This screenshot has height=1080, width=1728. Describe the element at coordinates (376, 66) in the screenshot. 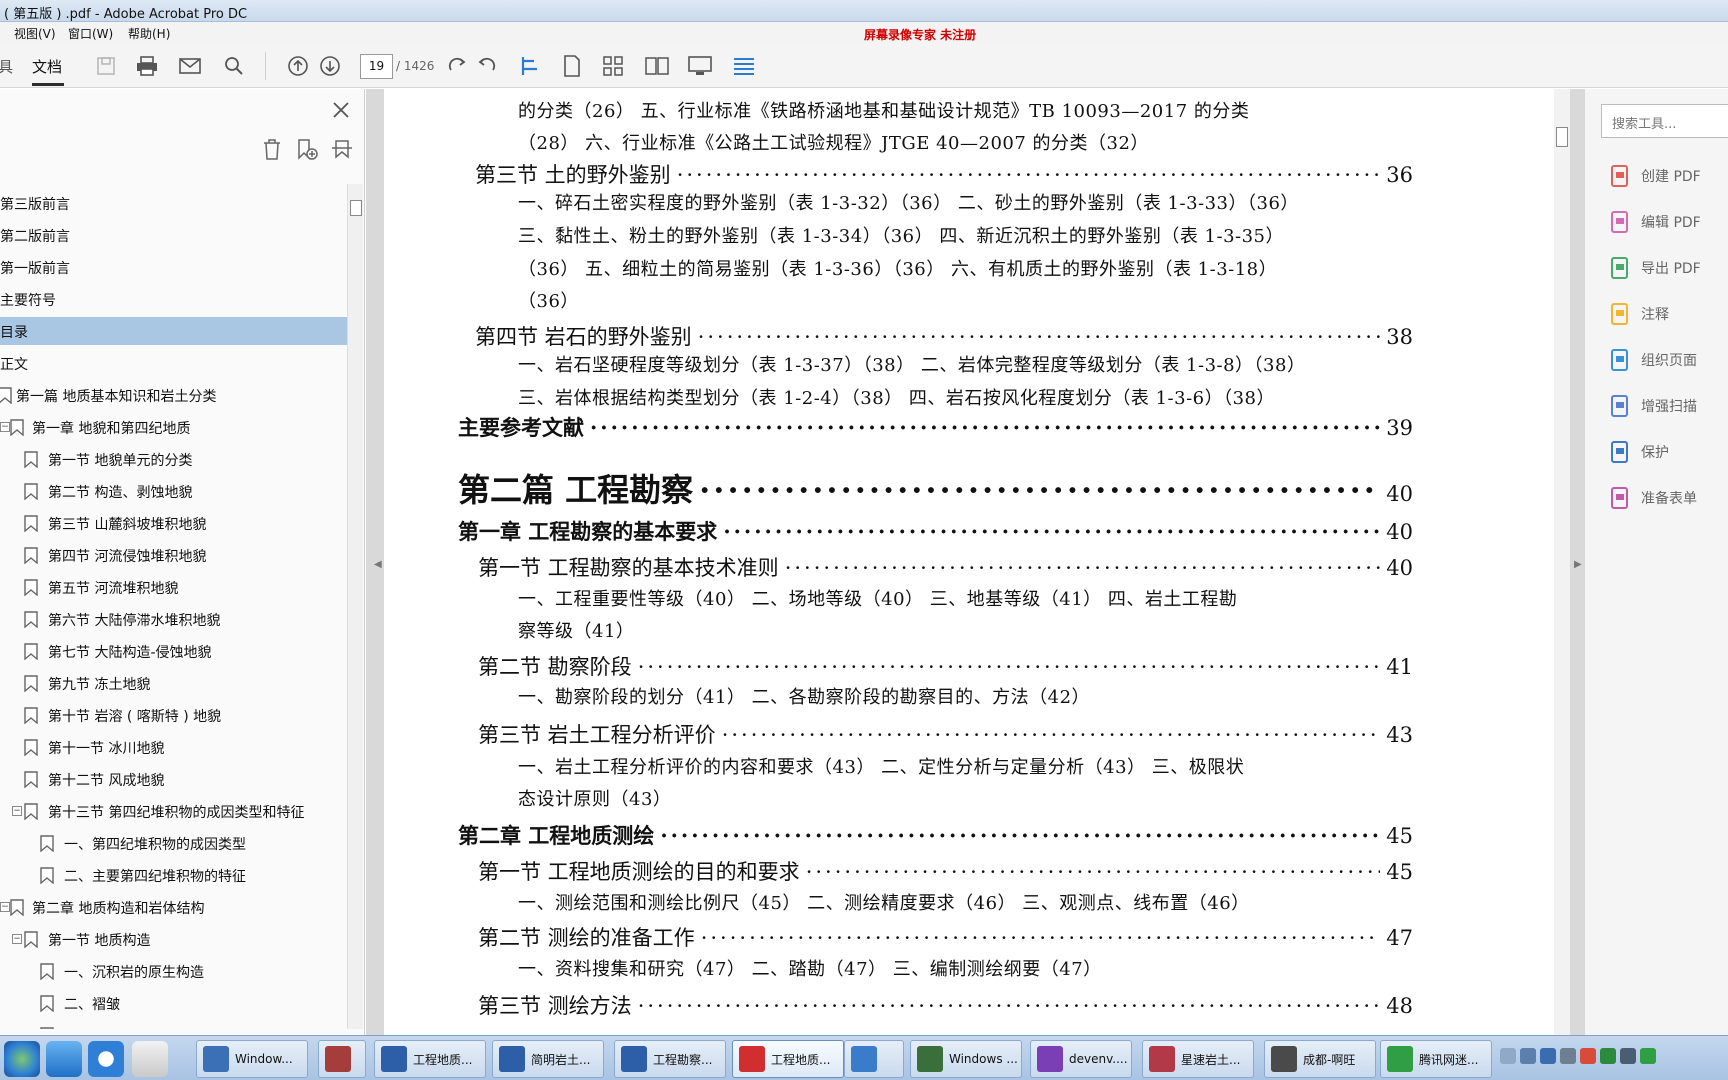

I see `page-number-input: 19` at that location.